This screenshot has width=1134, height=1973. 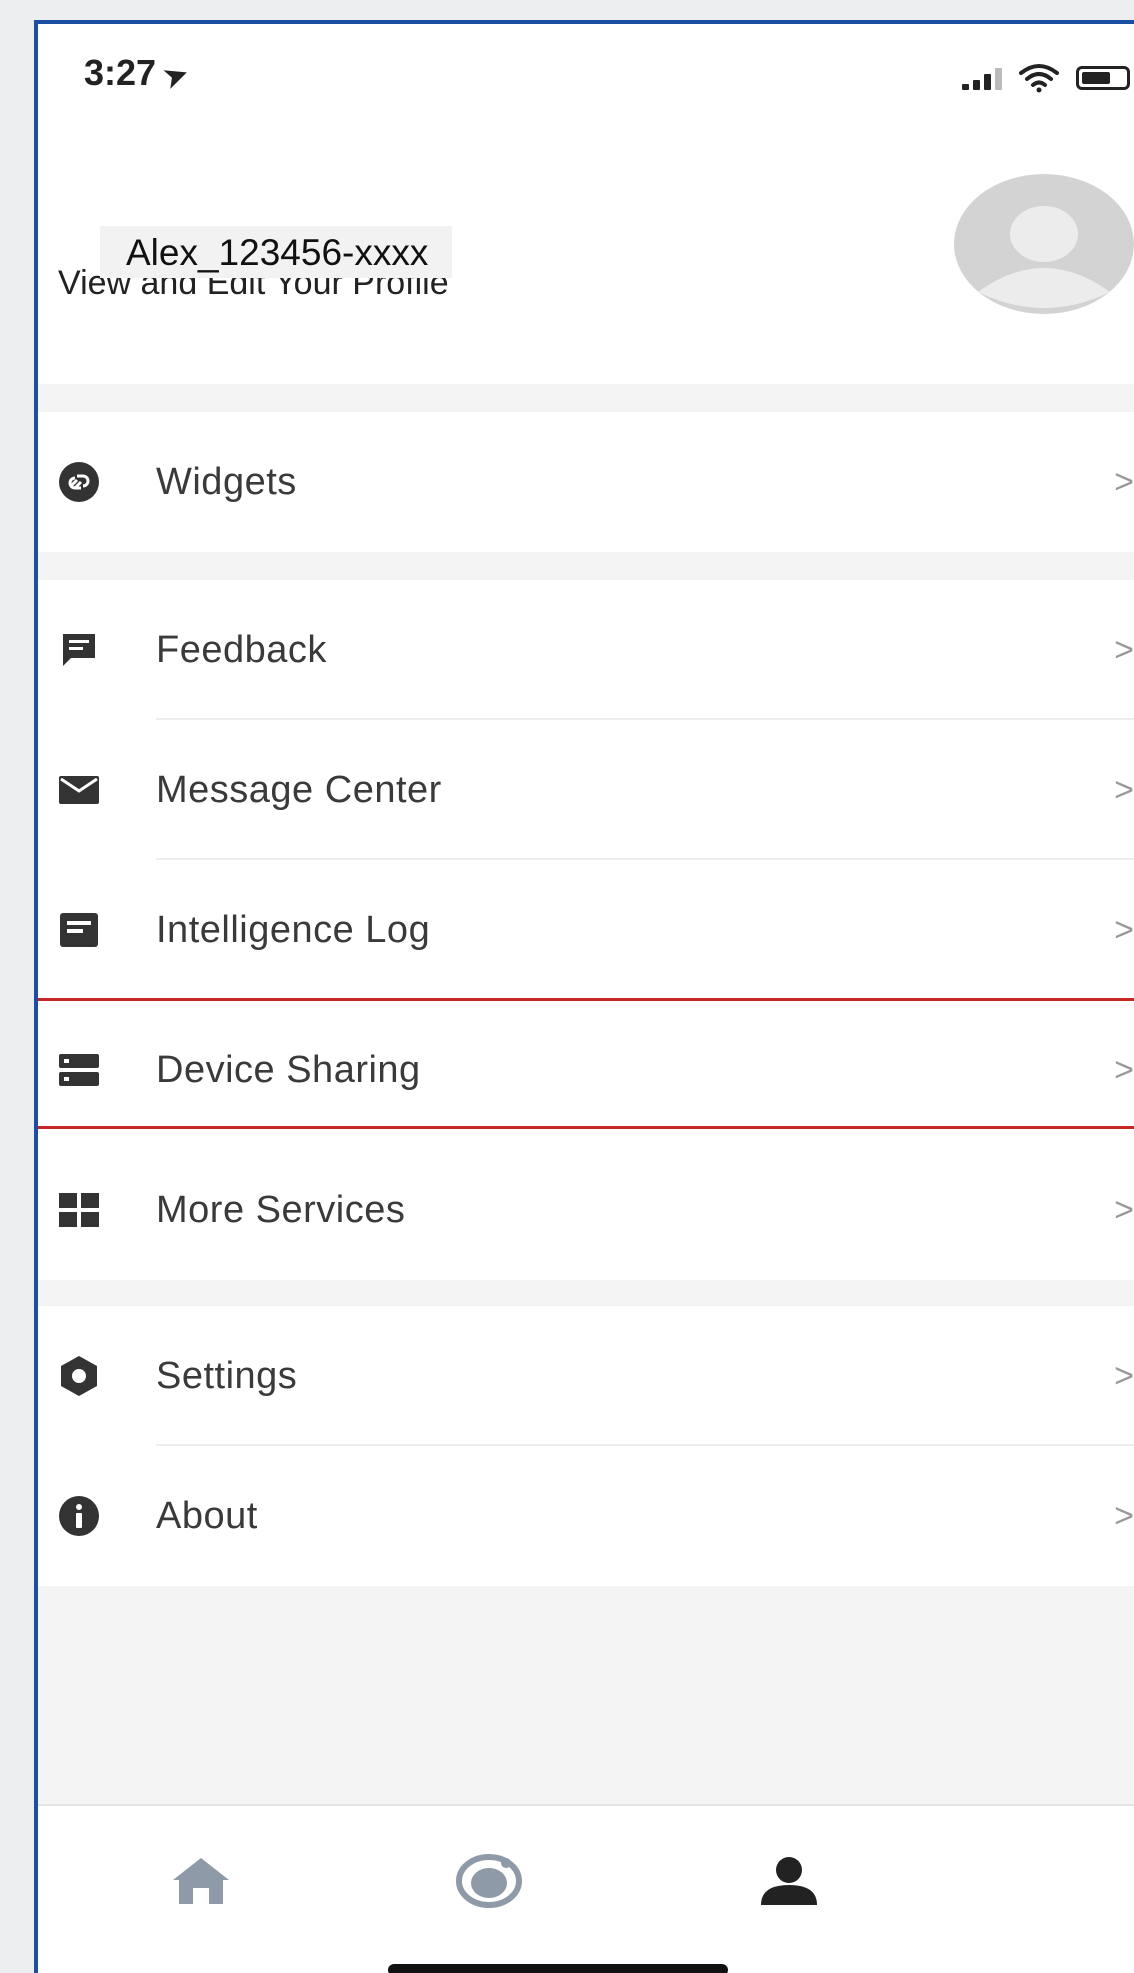 I want to click on scene-icon, so click(x=489, y=1881).